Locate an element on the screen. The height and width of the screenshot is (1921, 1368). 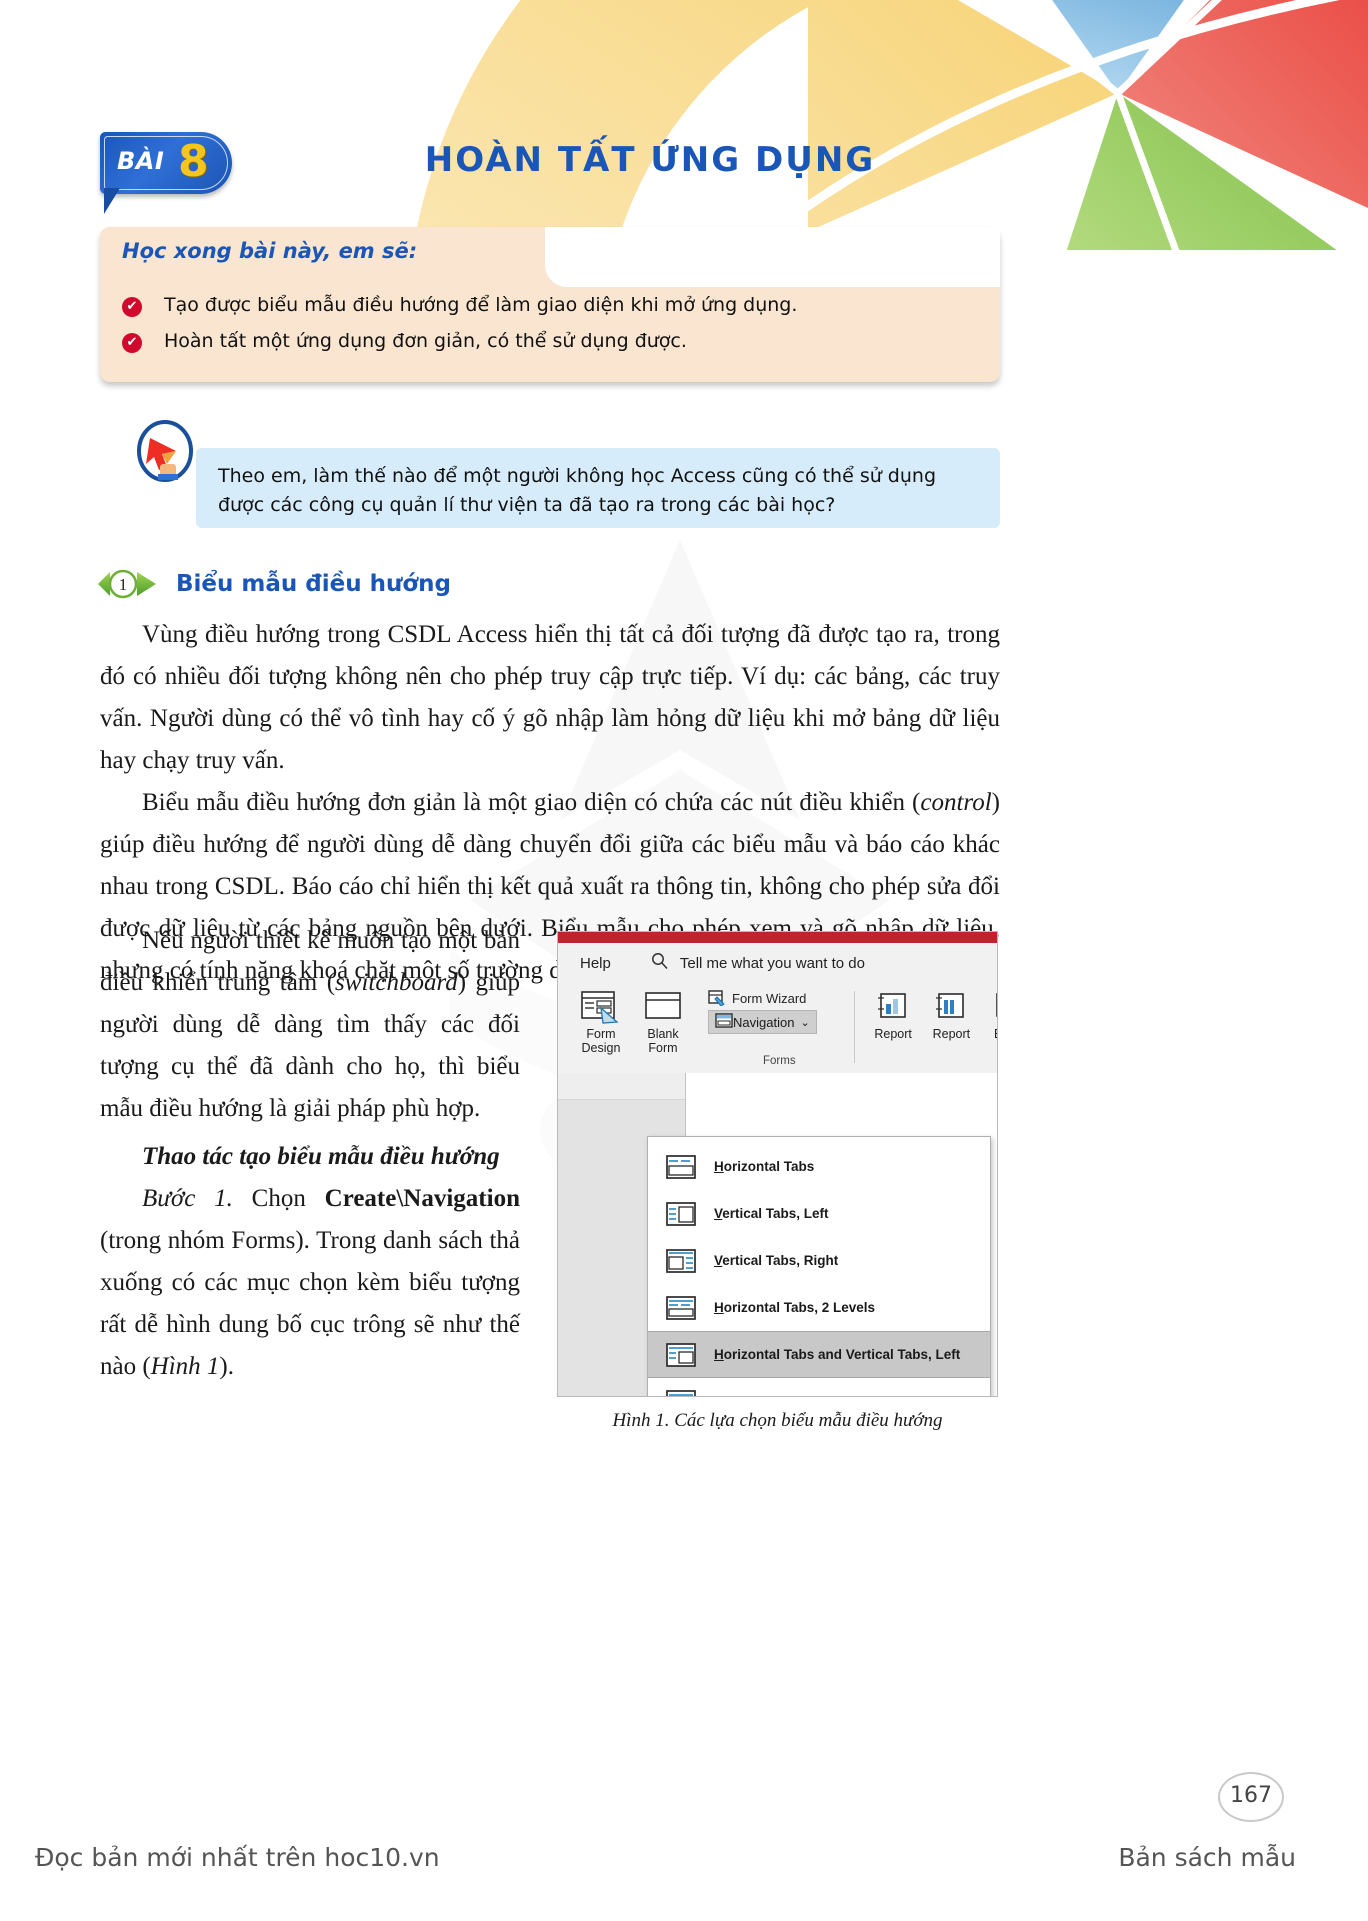
menu-item-label: Horizontal Tabs and Vertical Tabs, Right is located at coordinates (842, 1395).